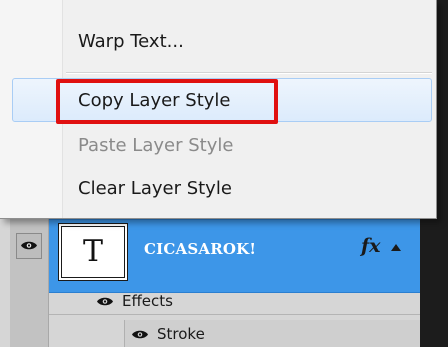 This screenshot has width=448, height=347. I want to click on highlight-annotation-box, so click(167, 101).